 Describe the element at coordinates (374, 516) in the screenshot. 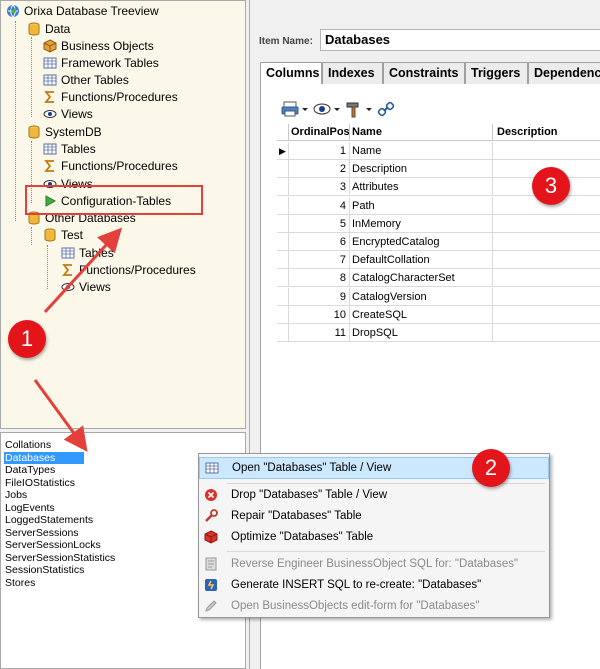

I see `menu-repair-table: Repair "Databases" Table` at that location.